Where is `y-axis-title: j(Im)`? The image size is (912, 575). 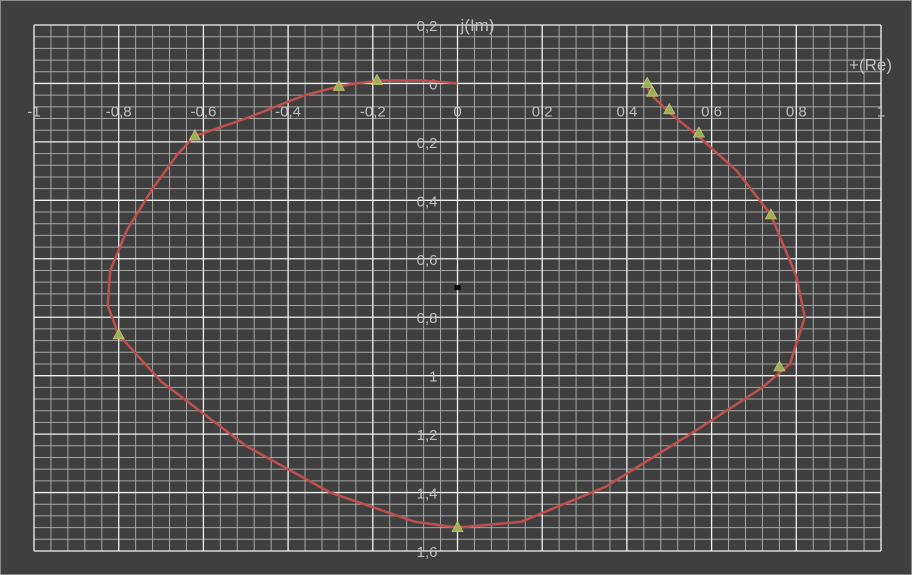
y-axis-title: j(Im) is located at coordinates (477, 25).